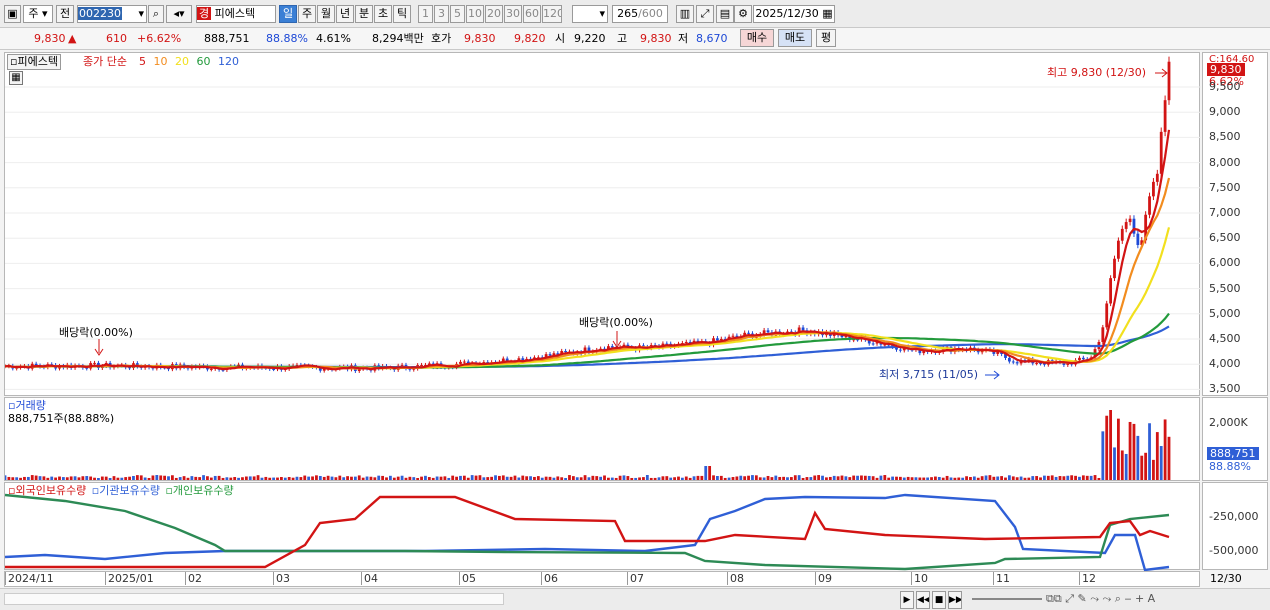  Describe the element at coordinates (826, 38) in the screenshot. I see `eval-button: 평` at that location.